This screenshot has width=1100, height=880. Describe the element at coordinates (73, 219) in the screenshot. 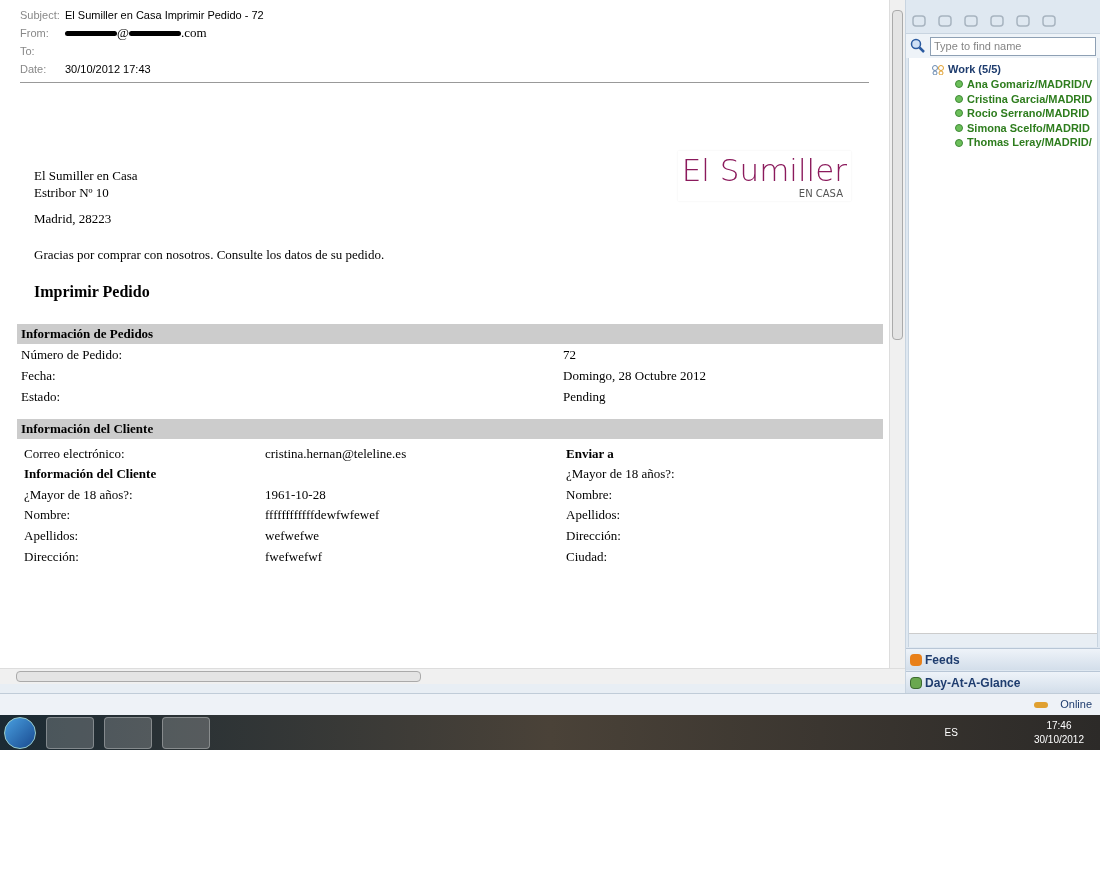

I see `address-line: Madrid, 28223` at that location.